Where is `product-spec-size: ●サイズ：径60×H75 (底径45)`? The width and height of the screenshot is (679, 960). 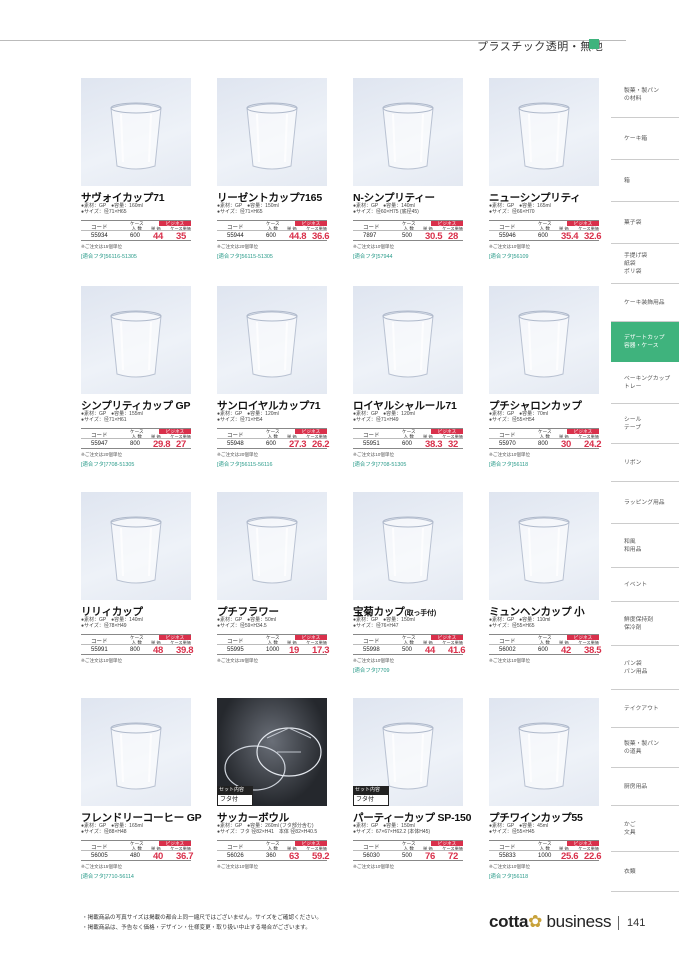 product-spec-size: ●サイズ：径60×H75 (底径45) is located at coordinates (386, 212).